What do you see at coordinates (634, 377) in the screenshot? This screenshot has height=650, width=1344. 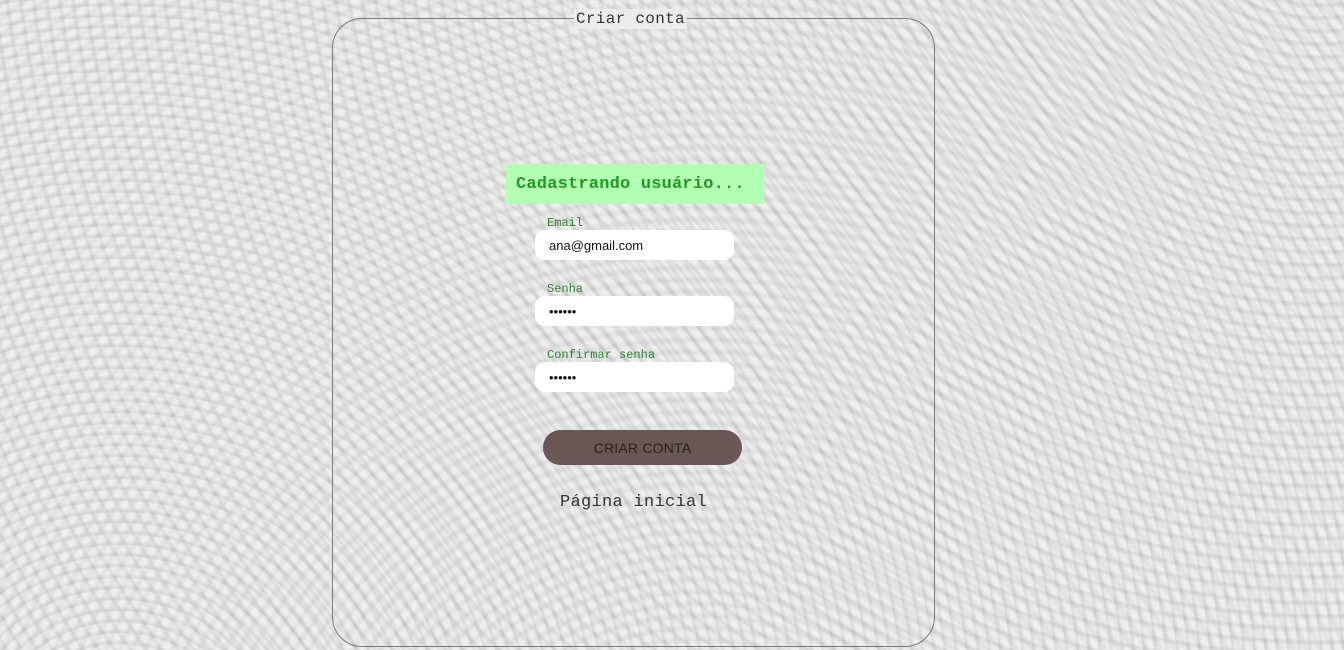 I see `confirm-password-field` at bounding box center [634, 377].